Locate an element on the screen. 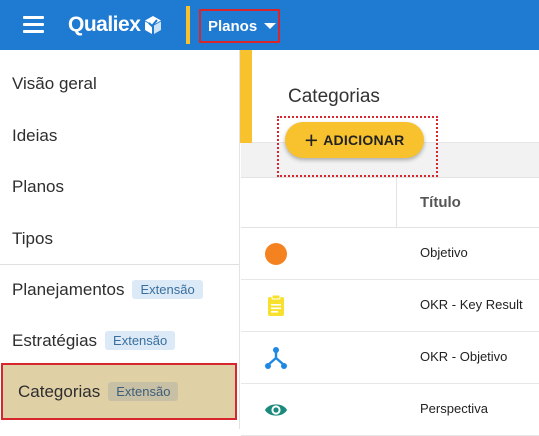 The image size is (539, 436). sidebar-item-visao-geral: Visão geral is located at coordinates (119, 83).